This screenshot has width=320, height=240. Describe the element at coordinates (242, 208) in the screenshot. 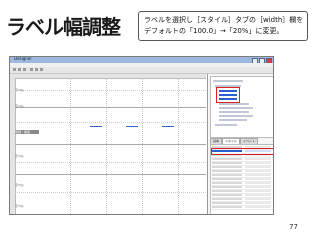

I see `property-row` at that location.